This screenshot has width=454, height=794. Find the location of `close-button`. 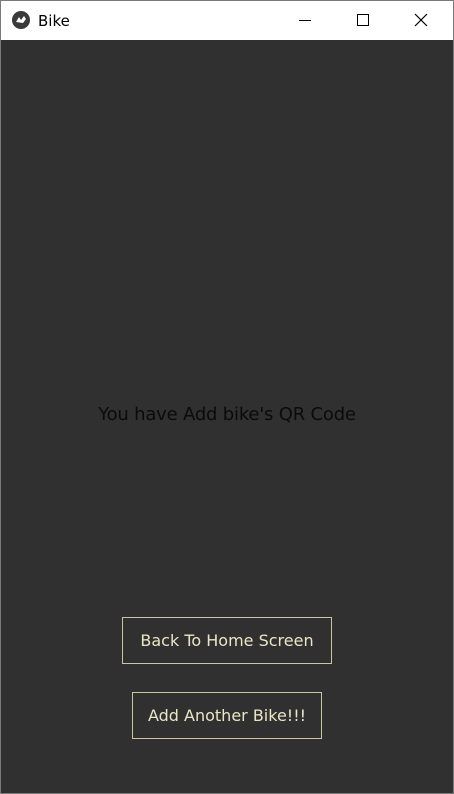

close-button is located at coordinates (422, 20).